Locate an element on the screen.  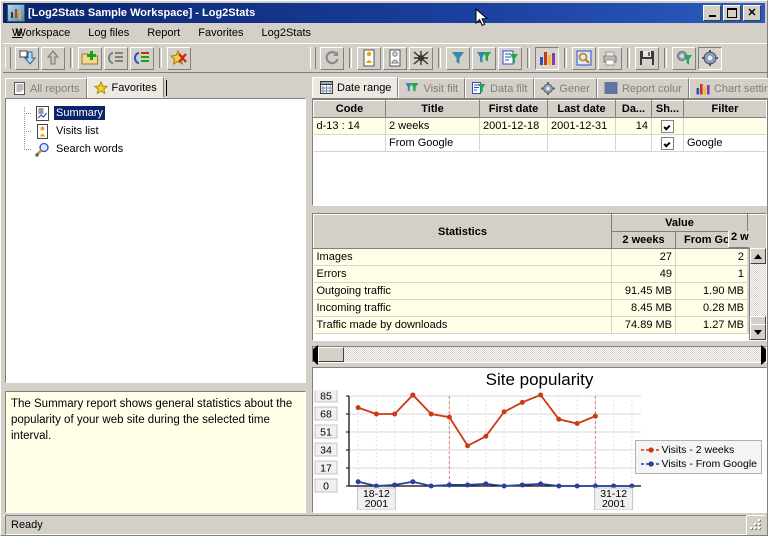
cell-stat-name: Outgoing traffic is located at coordinates (462, 291).